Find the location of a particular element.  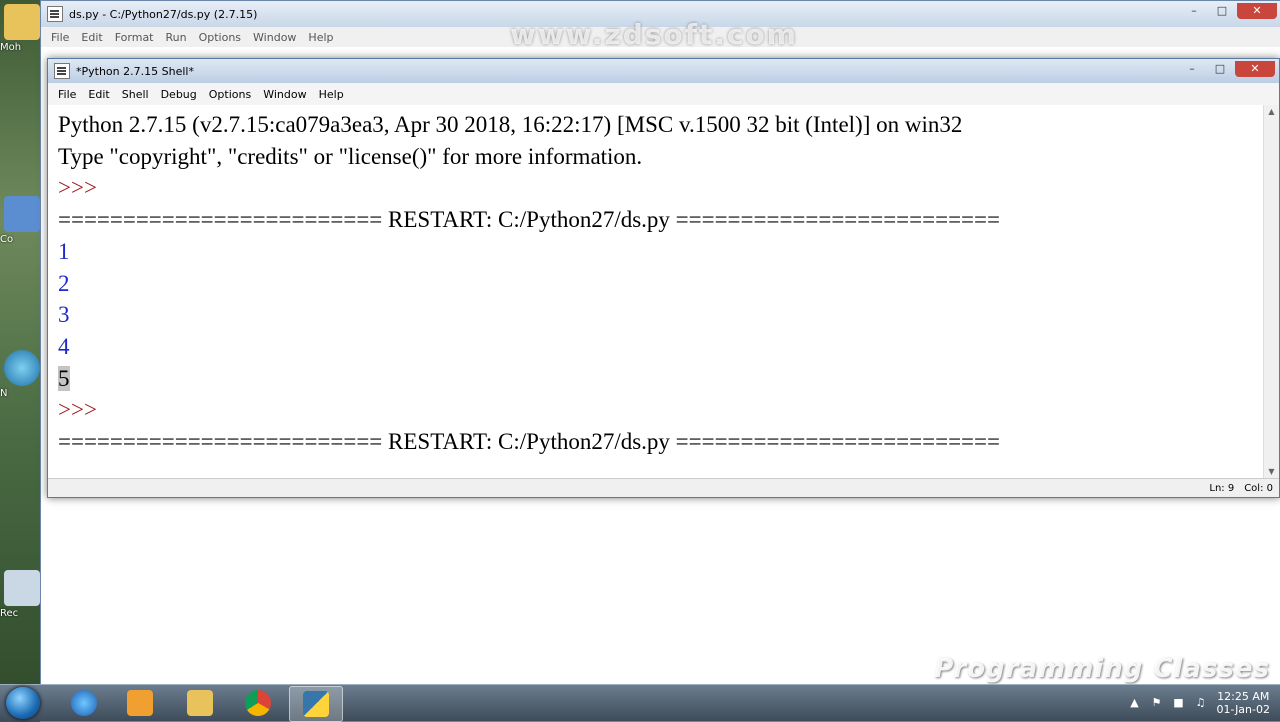

taskbar-media-player is located at coordinates (140, 703).